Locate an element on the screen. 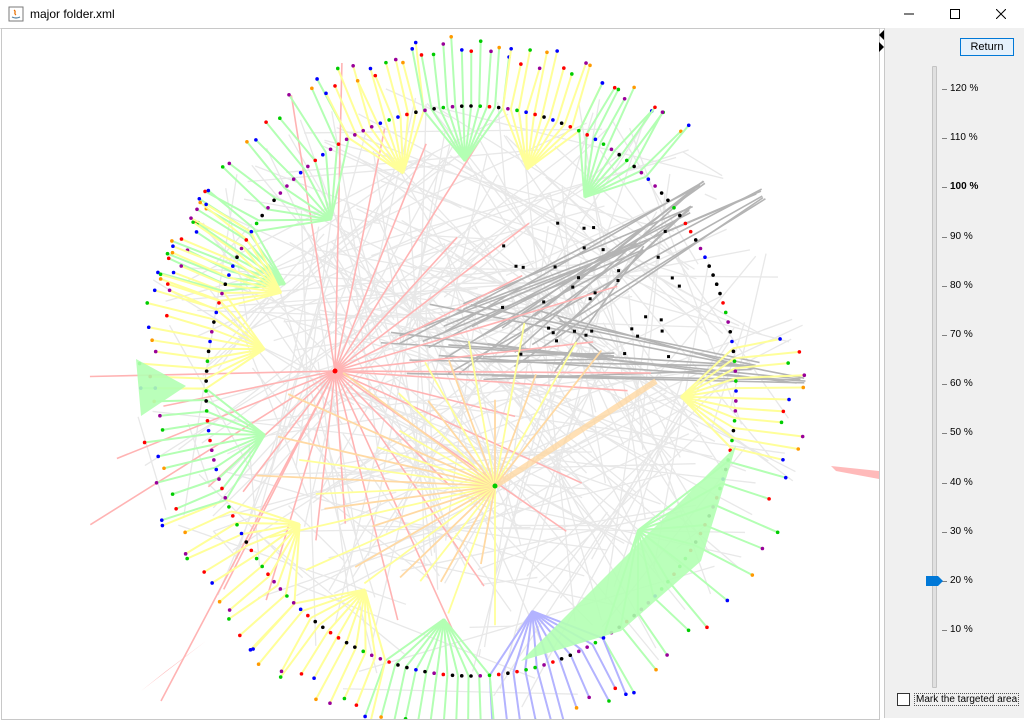 The image size is (1024, 720). mark-area-label: Mark the targeted area is located at coordinates (966, 699).